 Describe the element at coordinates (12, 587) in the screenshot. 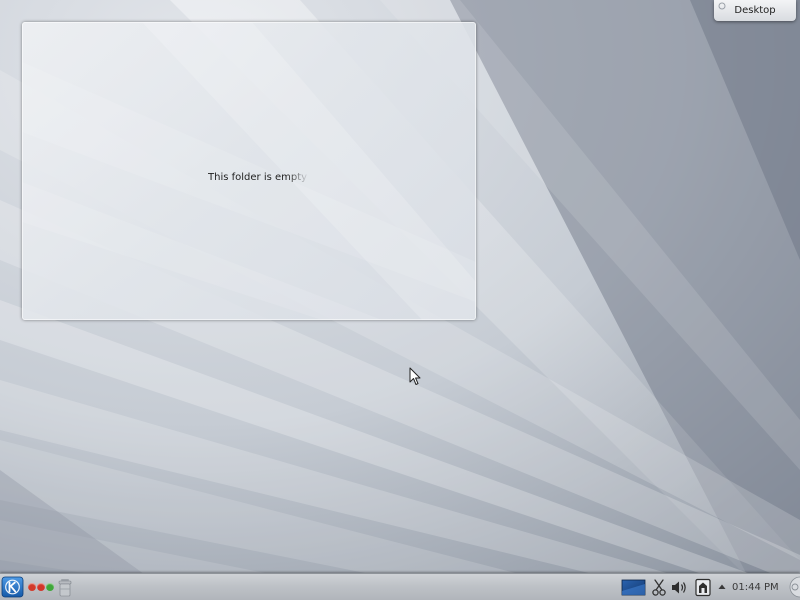

I see `kde-application-launcher-icon` at that location.